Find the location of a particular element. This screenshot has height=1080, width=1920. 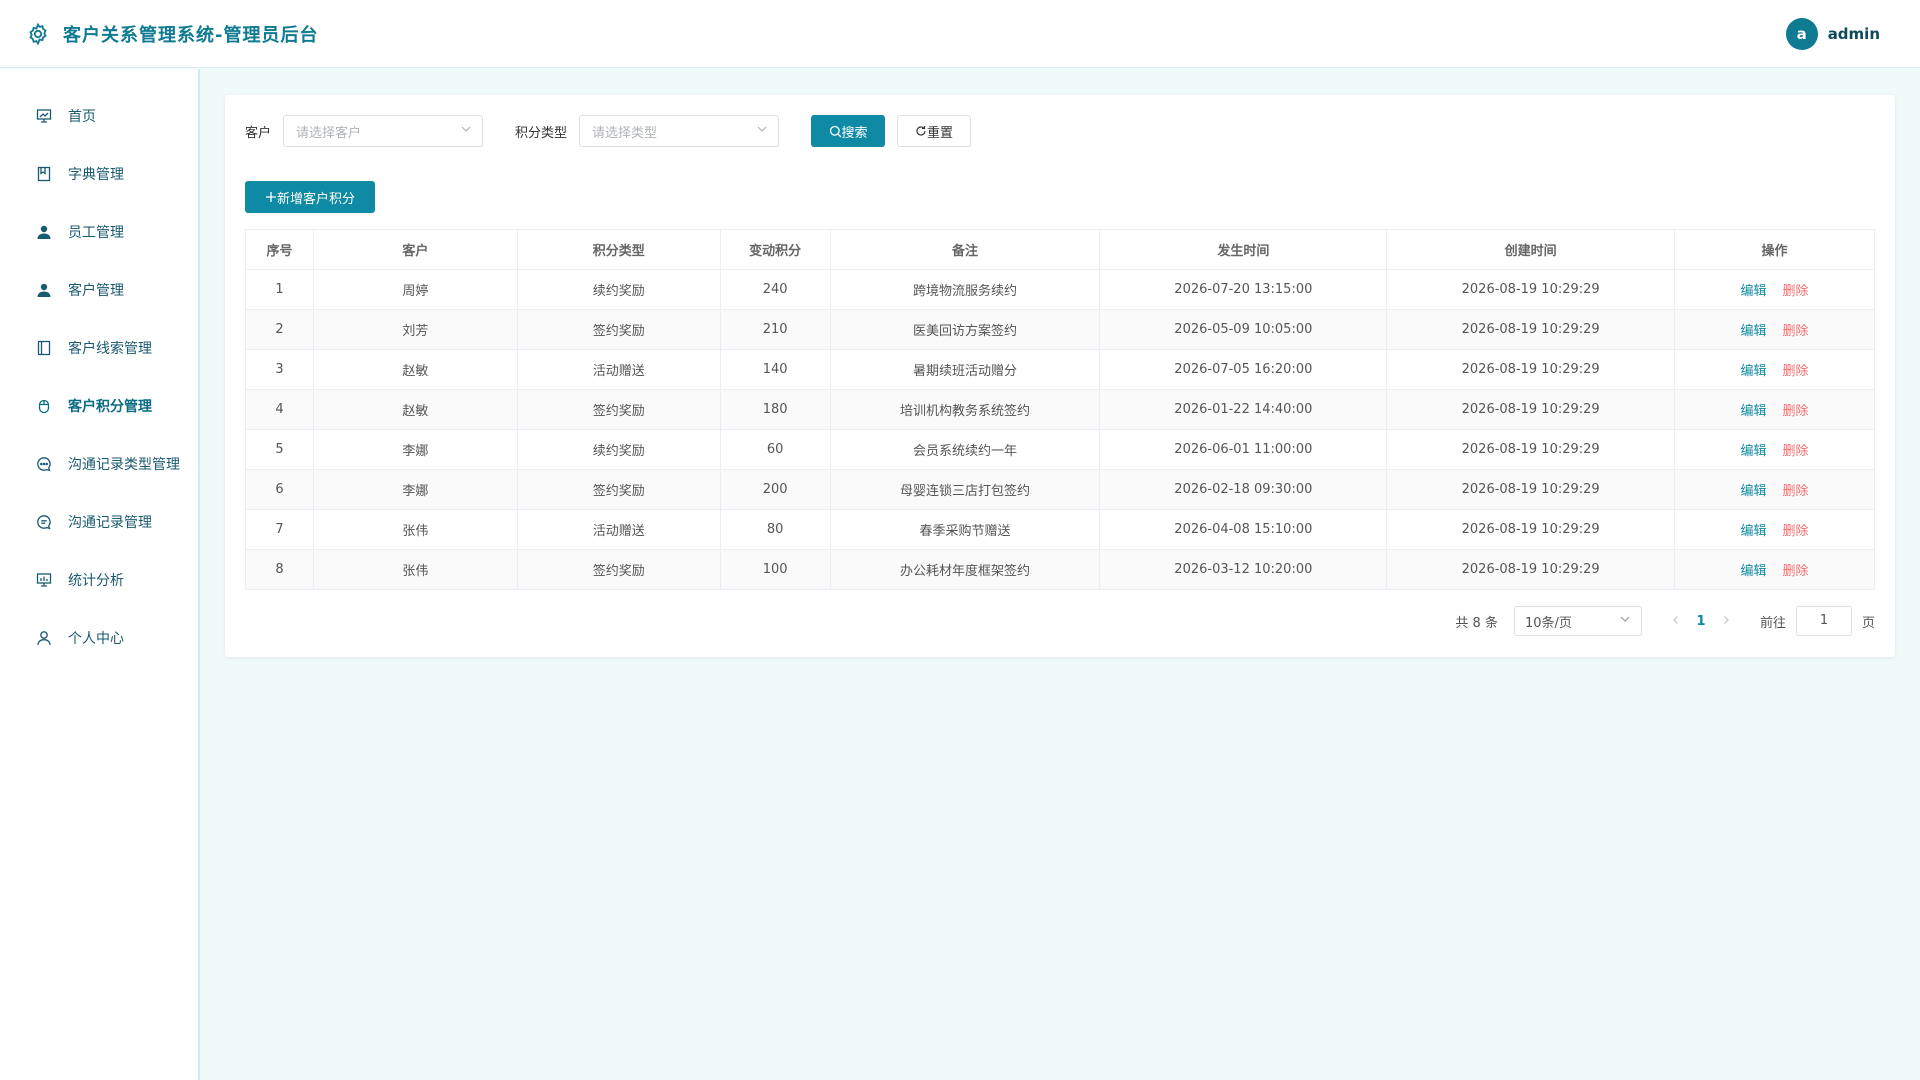

cell-remark: 医美回访方案签约 is located at coordinates (965, 329).